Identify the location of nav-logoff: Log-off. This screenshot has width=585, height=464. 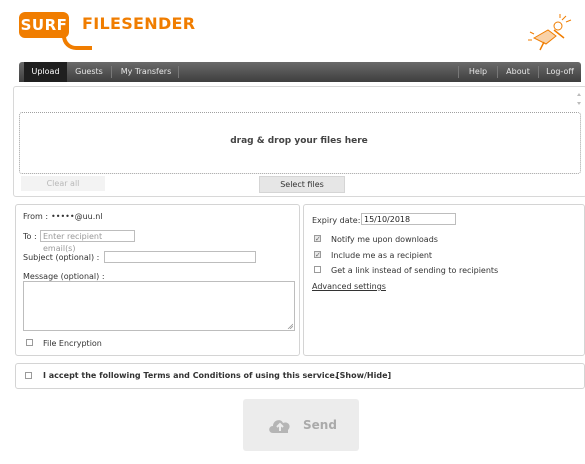
(560, 72).